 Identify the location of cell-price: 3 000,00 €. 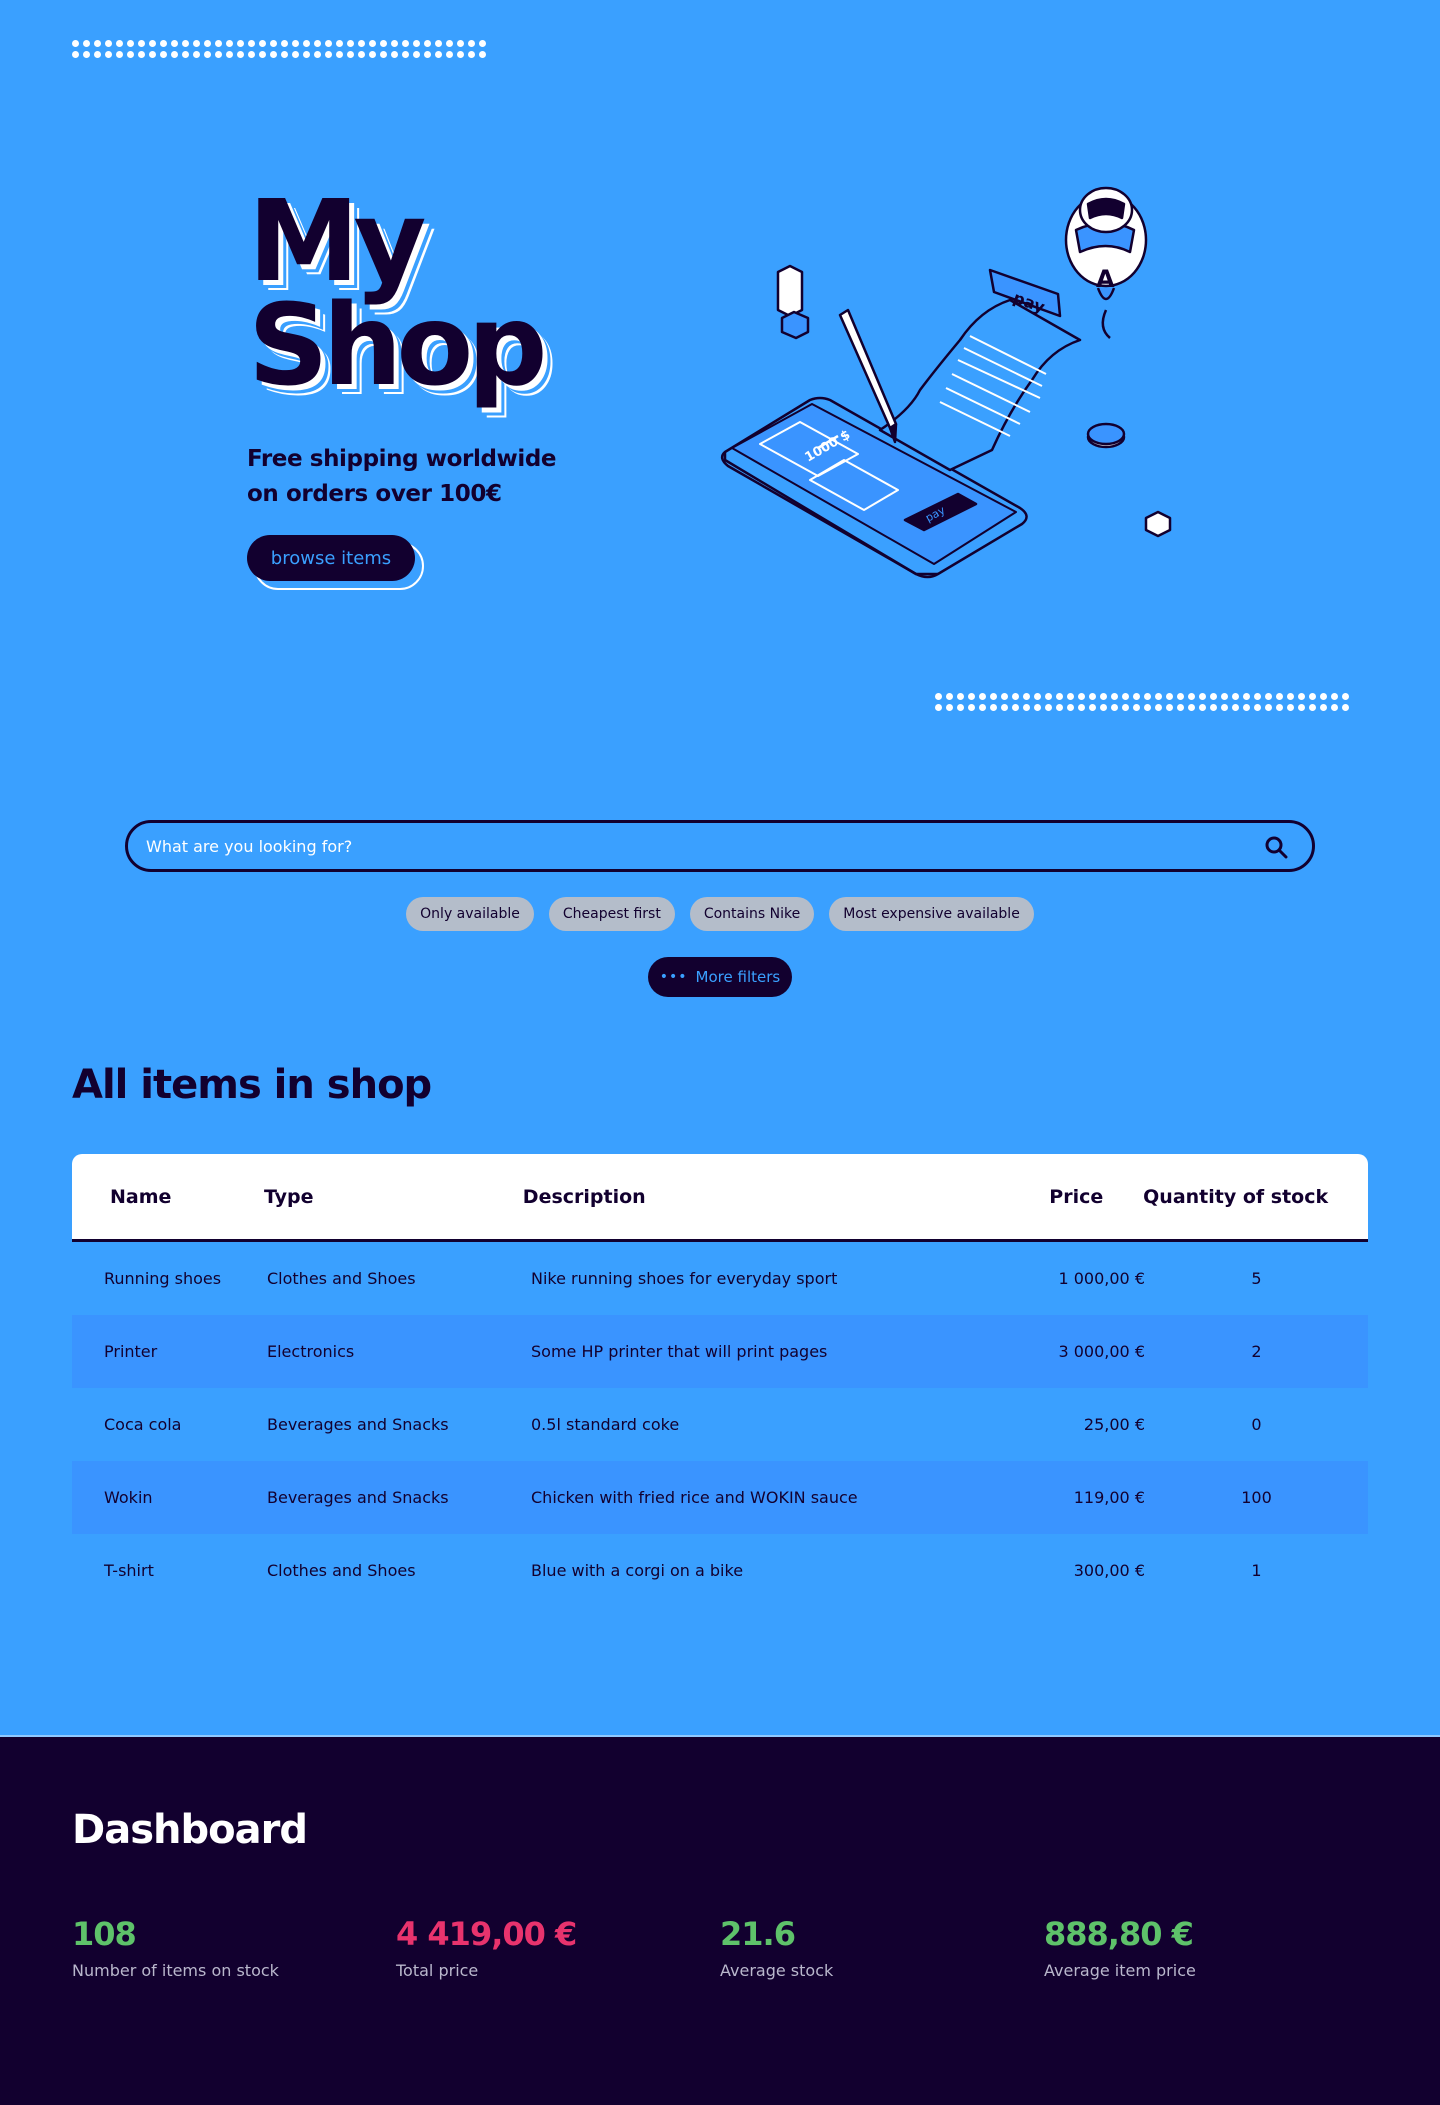
(1101, 1351).